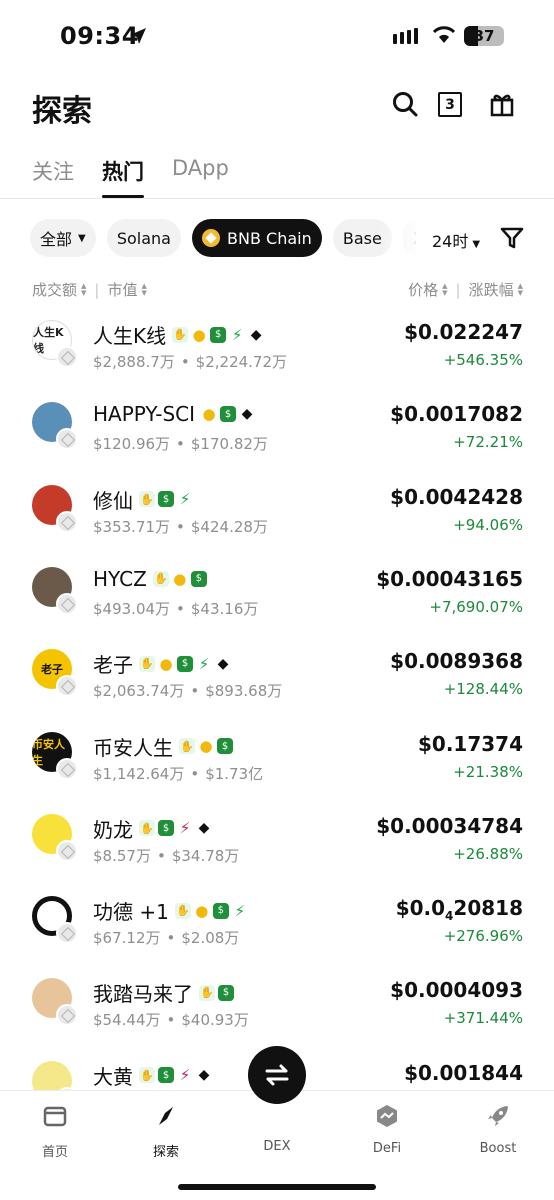 This screenshot has width=554, height=1200. What do you see at coordinates (405, 104) in the screenshot?
I see `search-icon` at bounding box center [405, 104].